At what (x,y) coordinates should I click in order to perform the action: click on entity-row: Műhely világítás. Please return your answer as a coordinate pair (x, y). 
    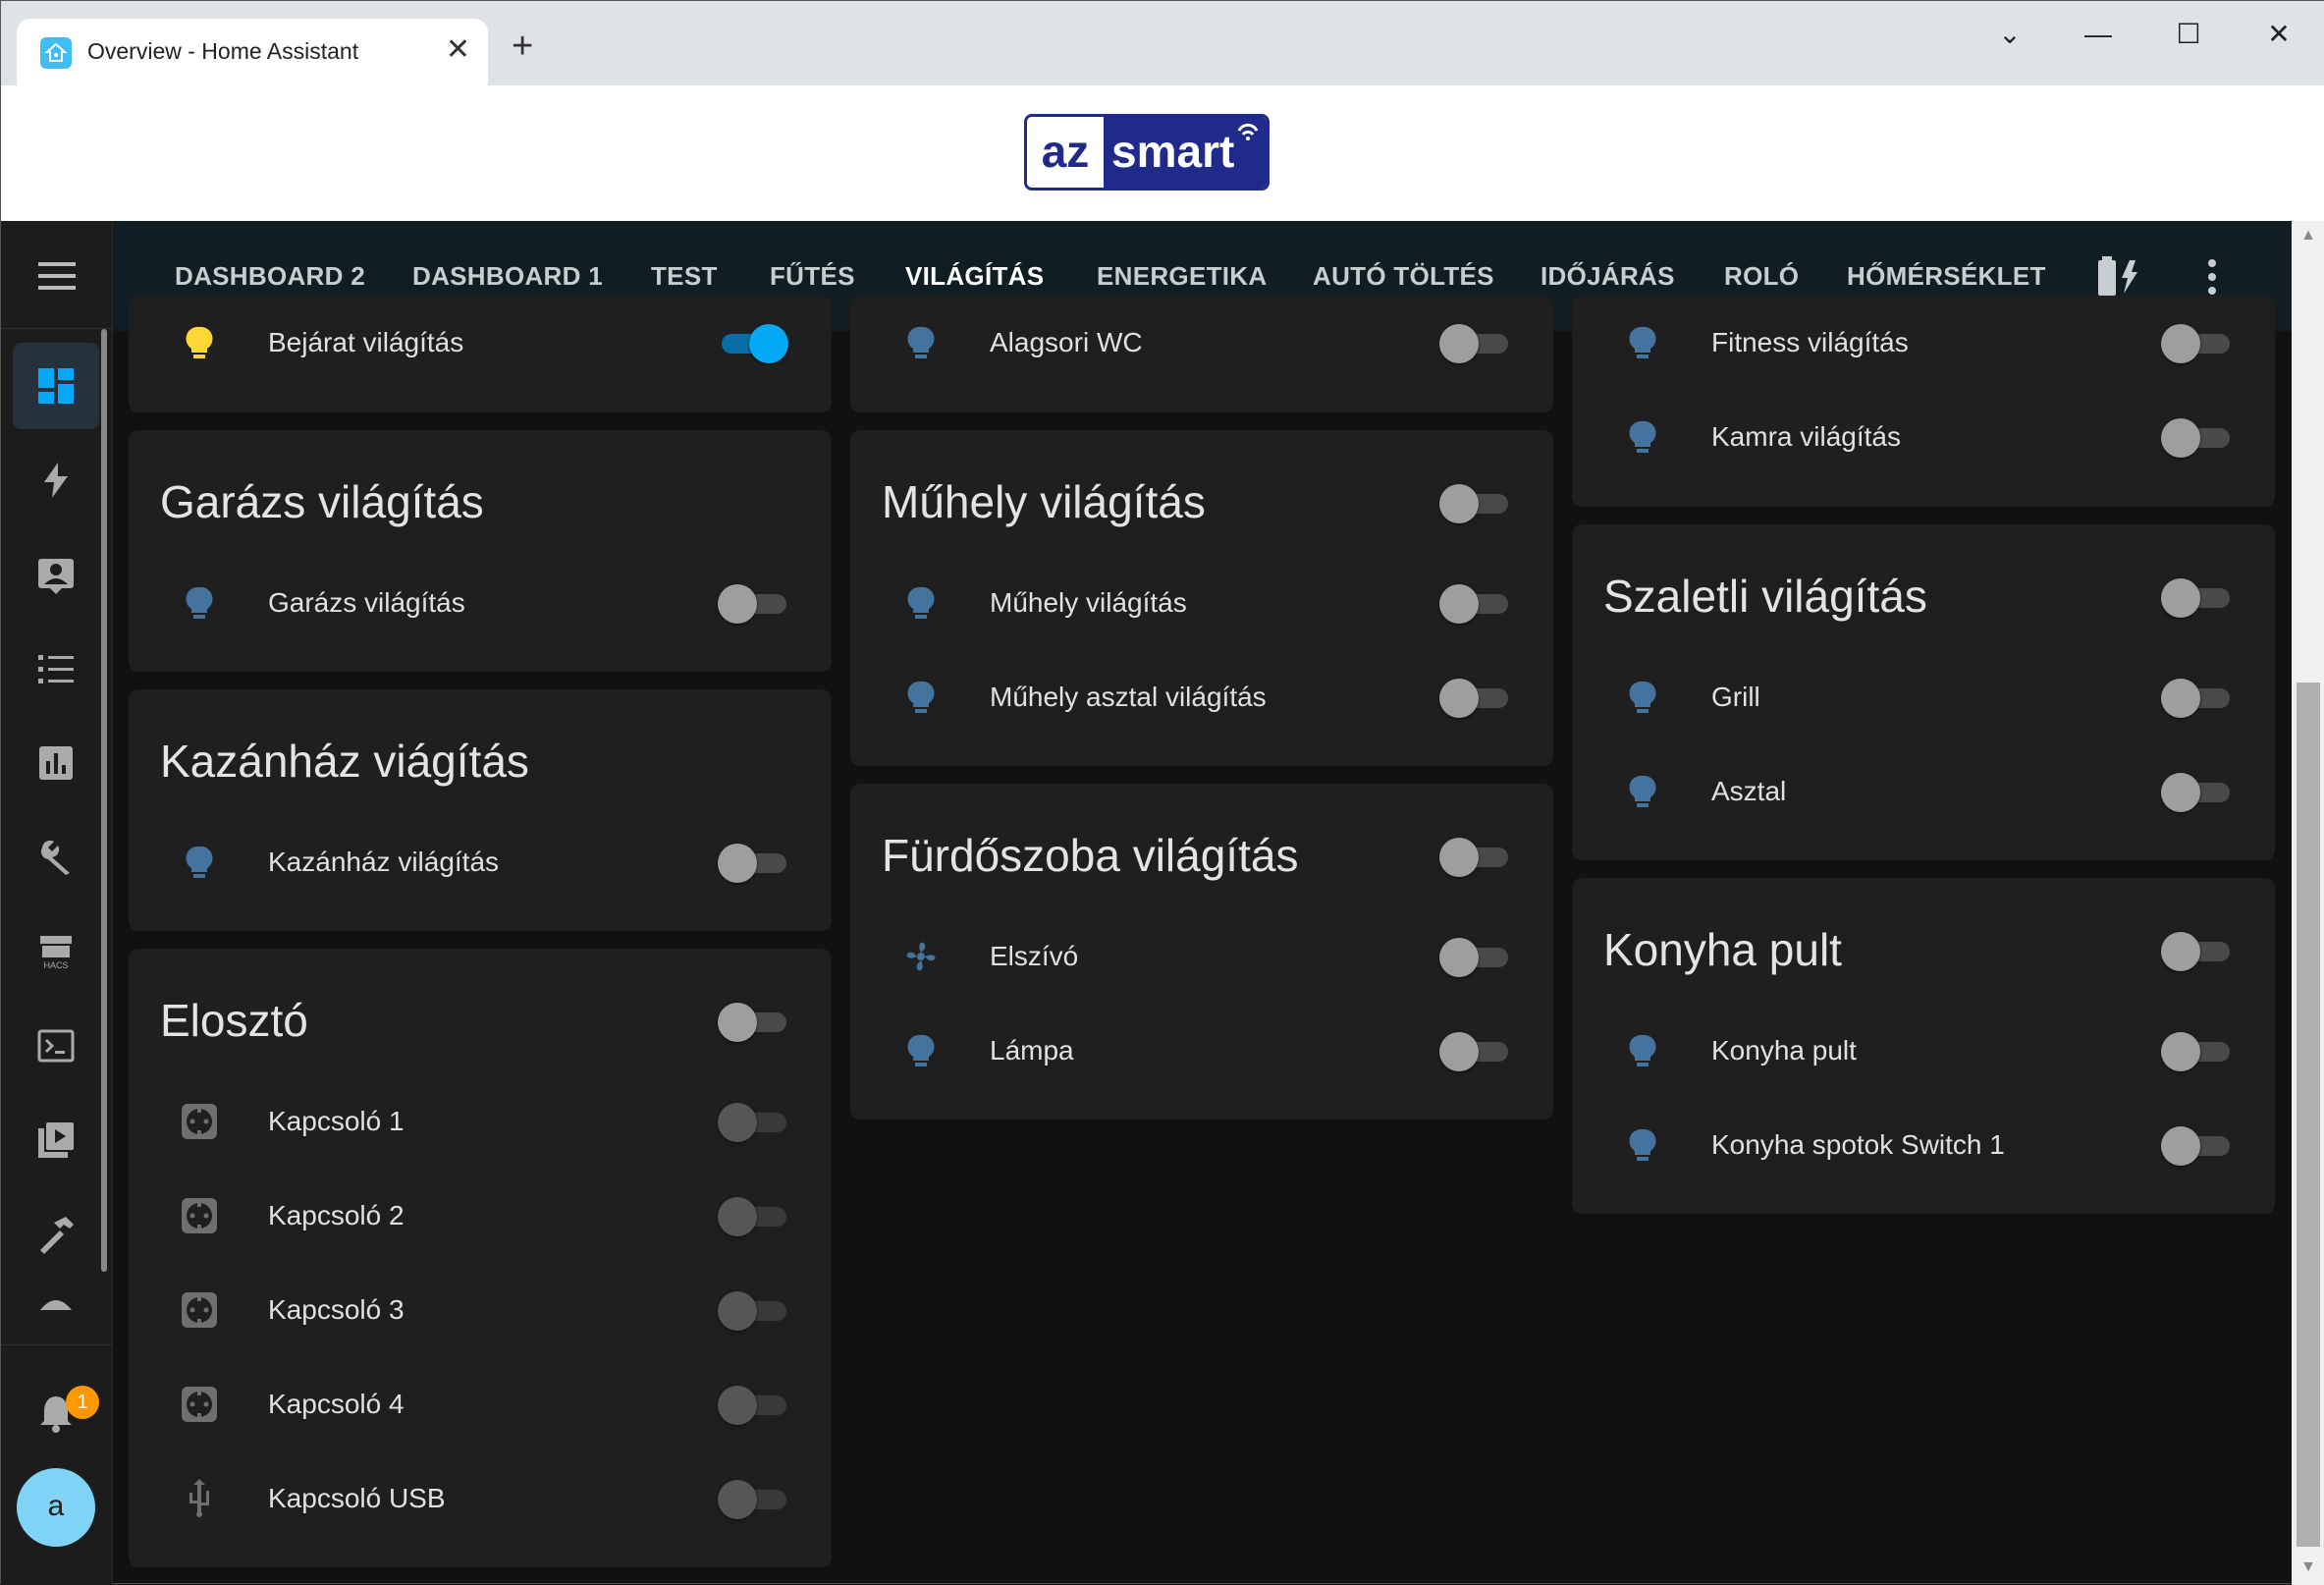
    Looking at the image, I should click on (1201, 603).